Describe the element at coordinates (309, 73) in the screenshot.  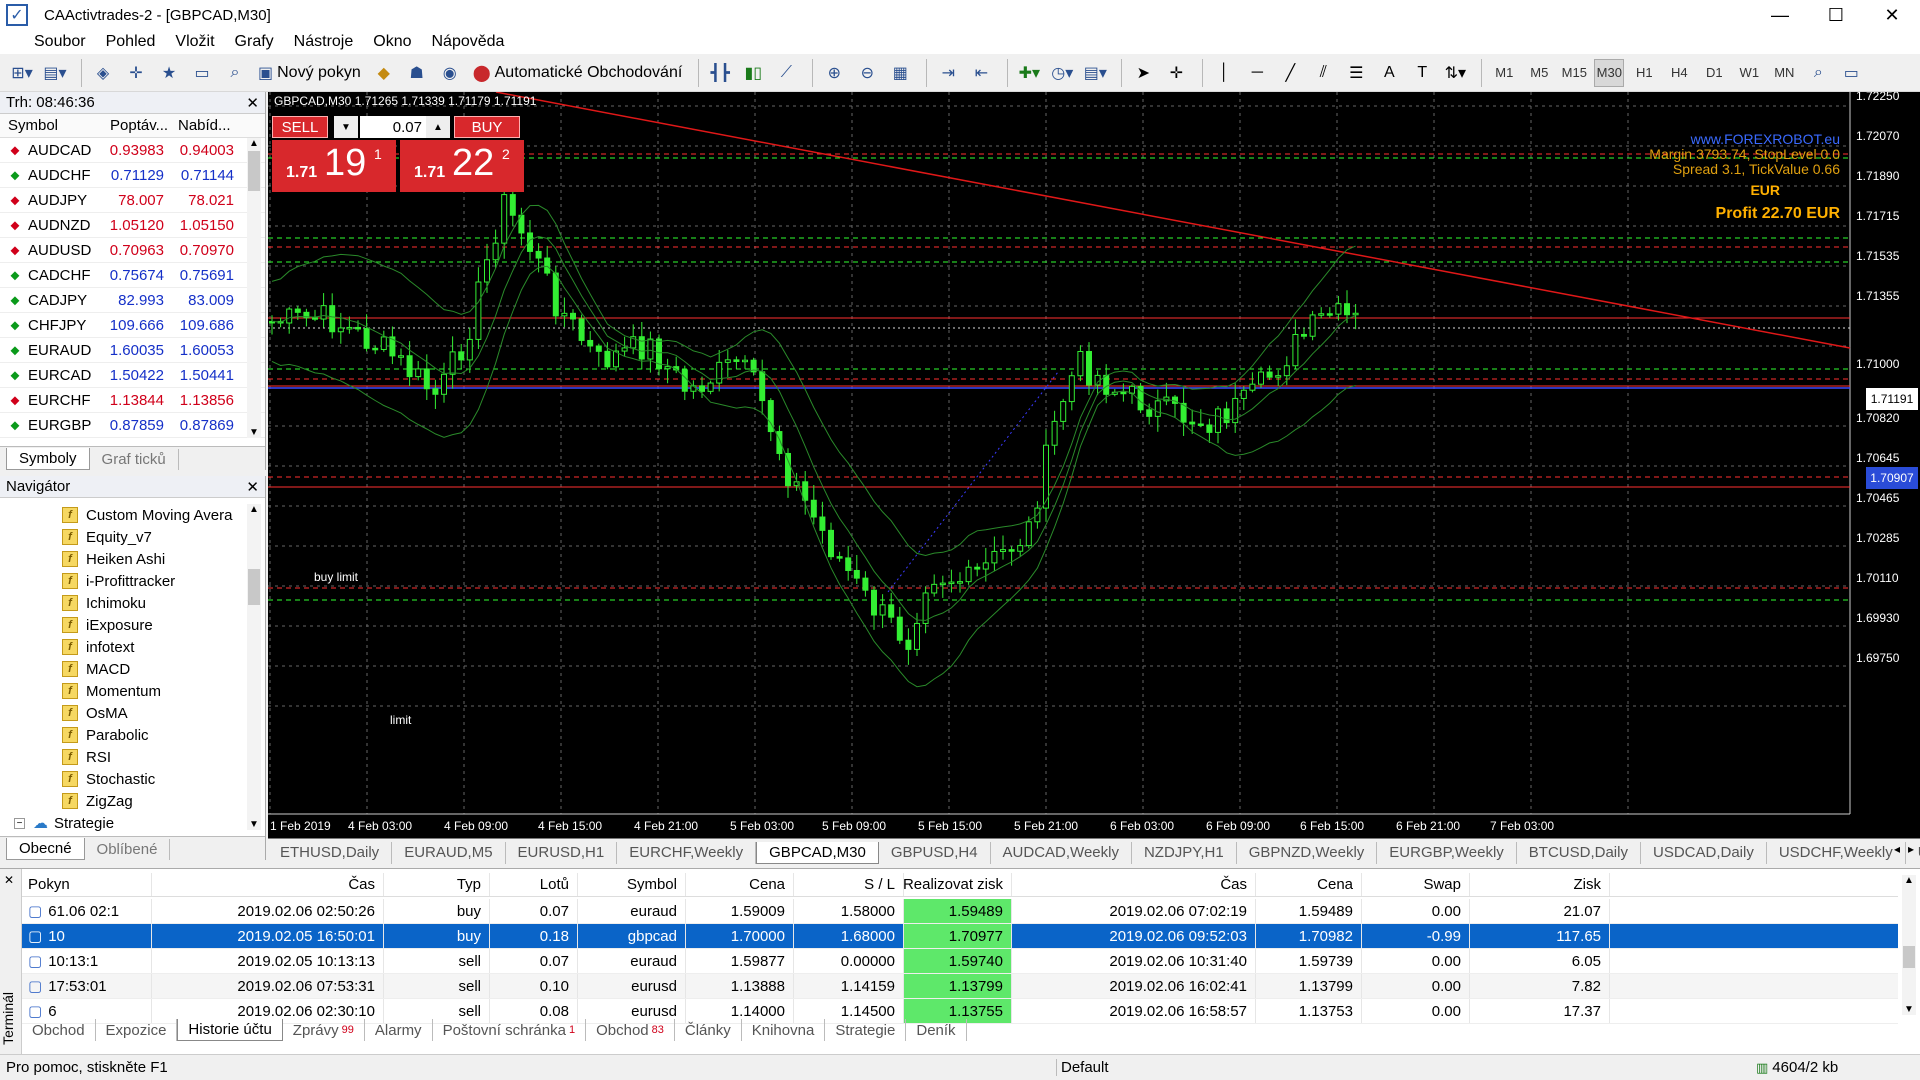
I see `new-order-button: ▣ Nový pokyn` at that location.